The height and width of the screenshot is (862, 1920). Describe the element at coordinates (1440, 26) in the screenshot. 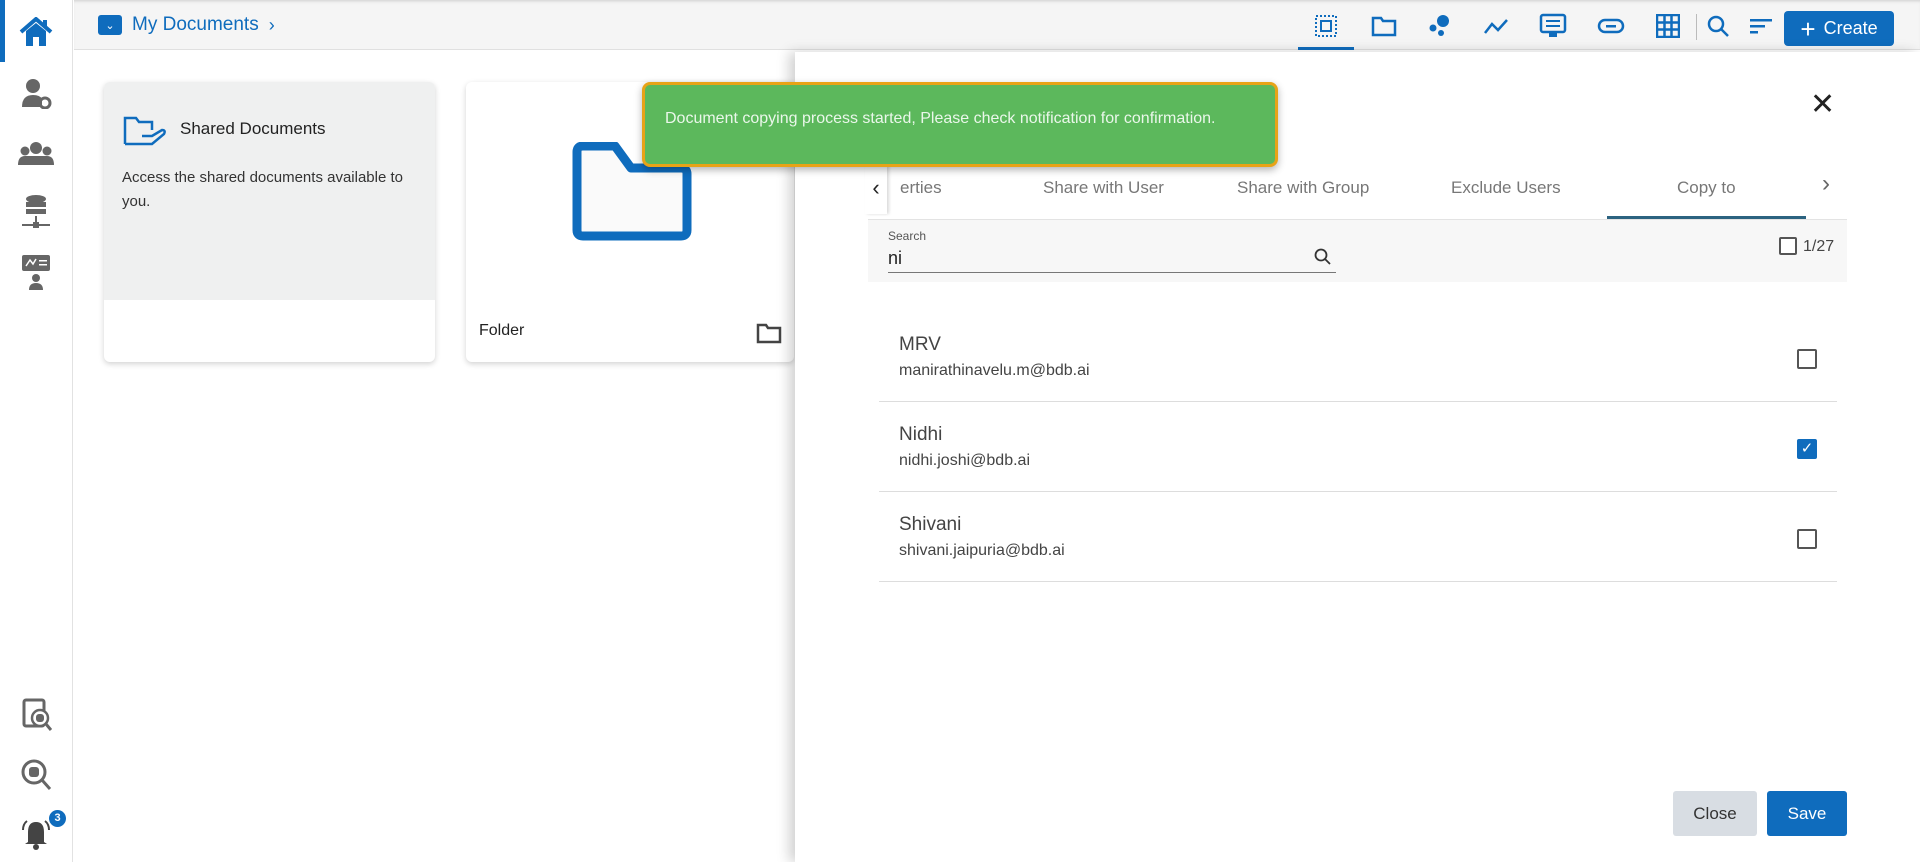

I see `bubble-chart-icon` at that location.